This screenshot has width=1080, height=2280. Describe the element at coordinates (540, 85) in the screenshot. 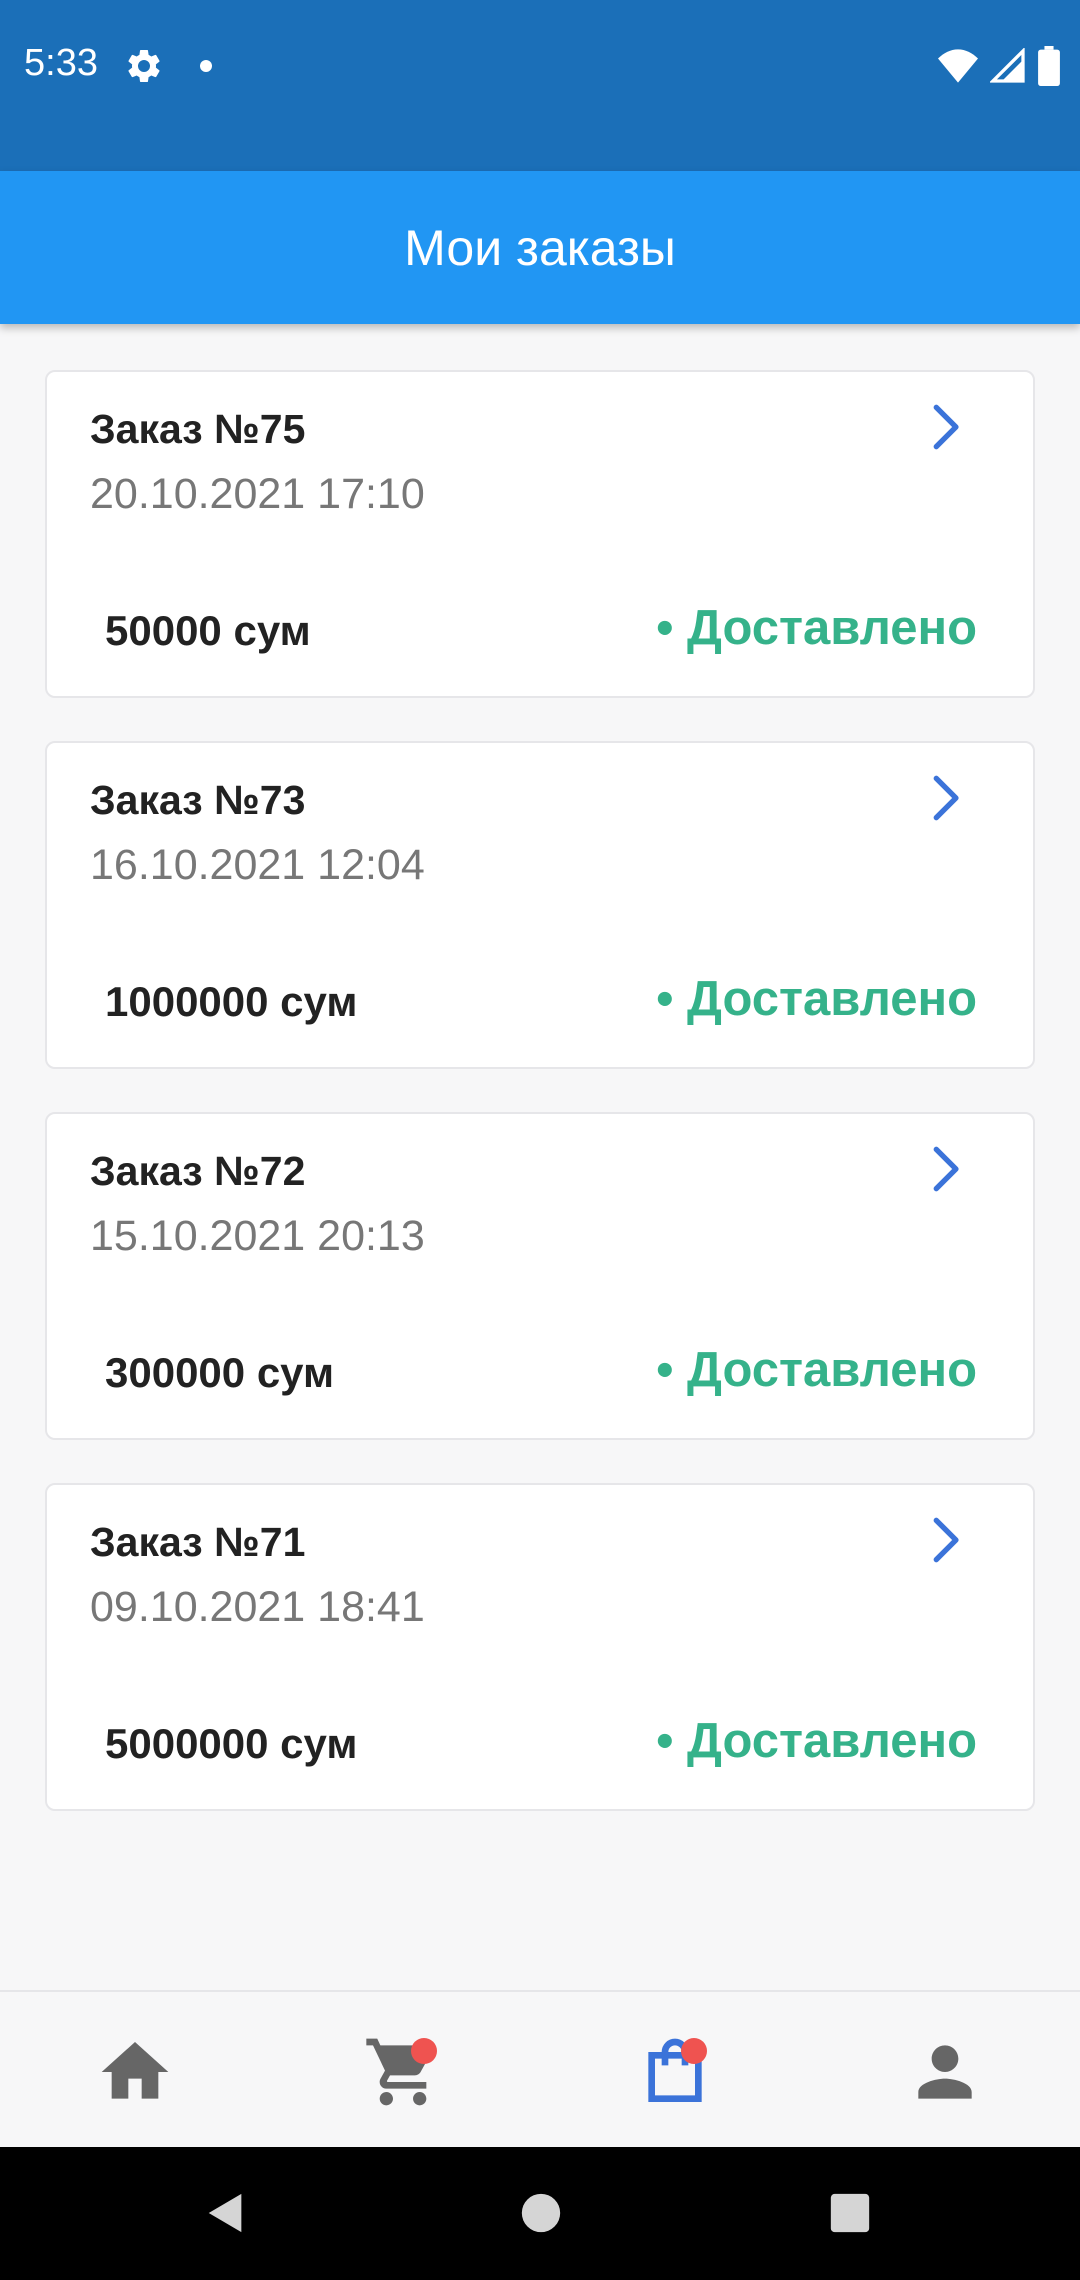

I see `status-bar: 5:33` at that location.